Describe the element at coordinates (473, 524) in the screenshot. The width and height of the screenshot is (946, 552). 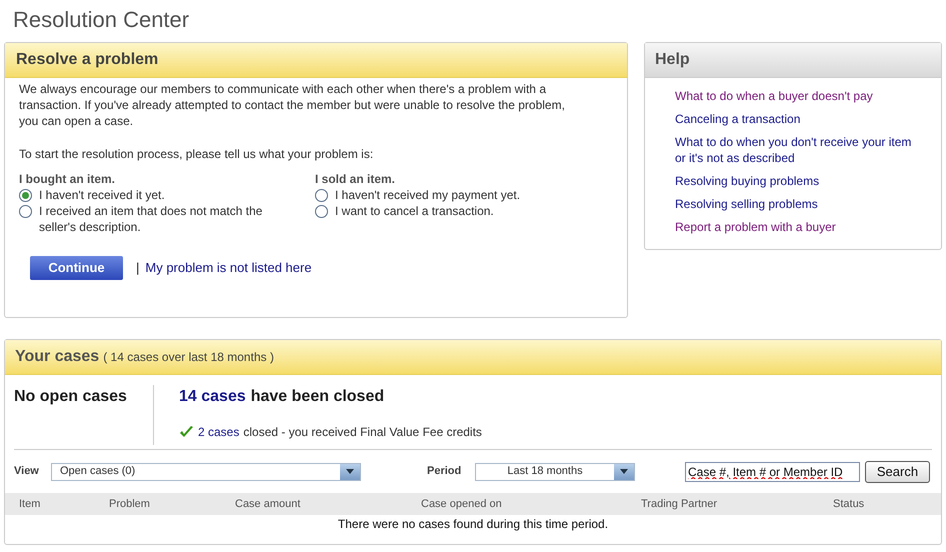
I see `empty-message: There were no cases found during this time period.` at that location.